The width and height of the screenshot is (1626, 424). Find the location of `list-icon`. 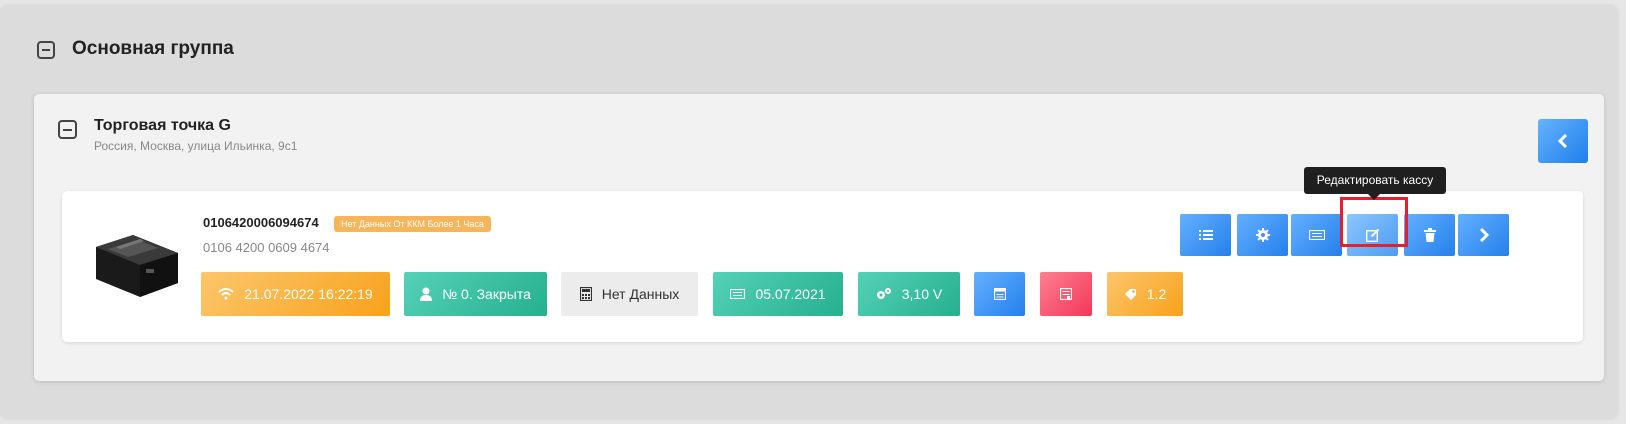

list-icon is located at coordinates (1205, 235).